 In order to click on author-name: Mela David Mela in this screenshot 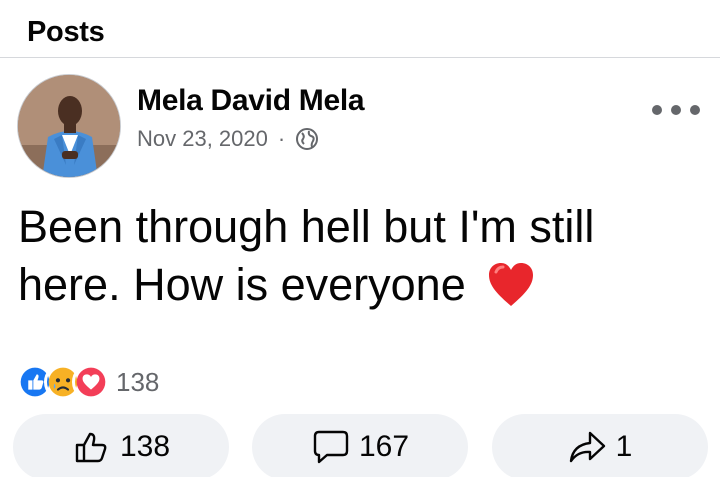, I will do `click(251, 101)`.